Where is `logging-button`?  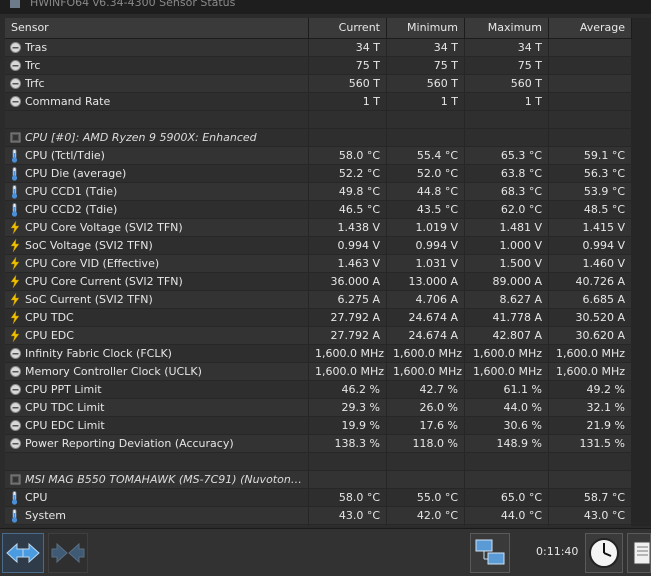 logging-button is located at coordinates (639, 553).